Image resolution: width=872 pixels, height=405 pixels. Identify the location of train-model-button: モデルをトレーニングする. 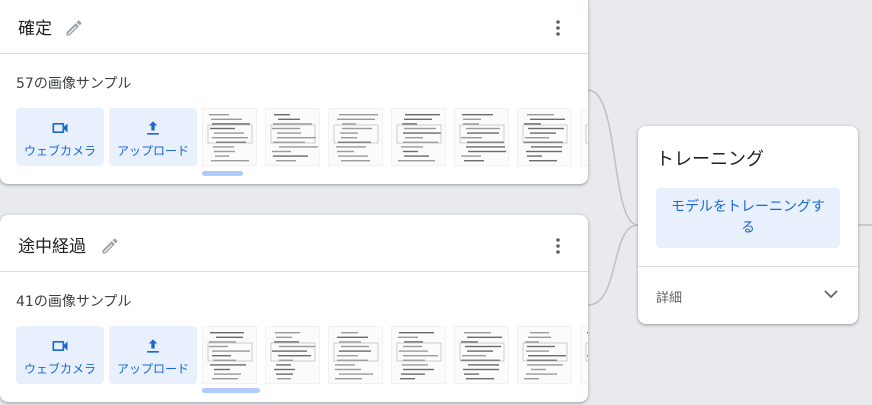
(748, 218).